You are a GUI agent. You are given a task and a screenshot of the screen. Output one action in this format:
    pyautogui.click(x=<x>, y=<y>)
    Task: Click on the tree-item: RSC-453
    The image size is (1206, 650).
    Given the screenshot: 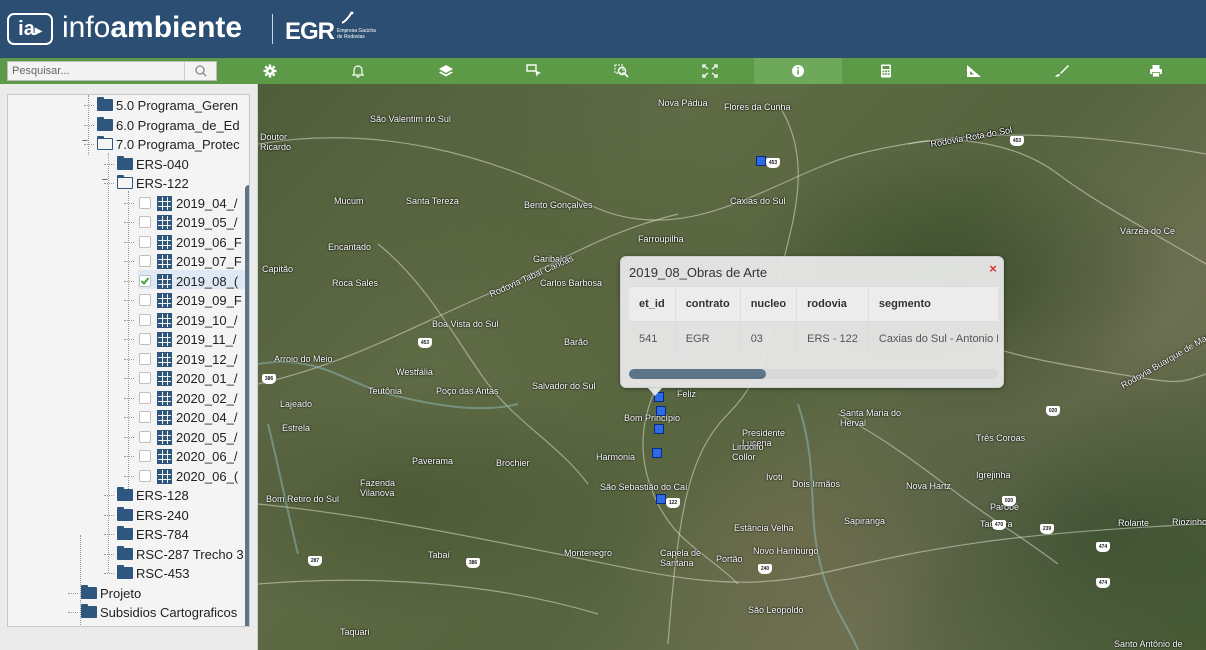 What is the action you would take?
    pyautogui.click(x=126, y=573)
    